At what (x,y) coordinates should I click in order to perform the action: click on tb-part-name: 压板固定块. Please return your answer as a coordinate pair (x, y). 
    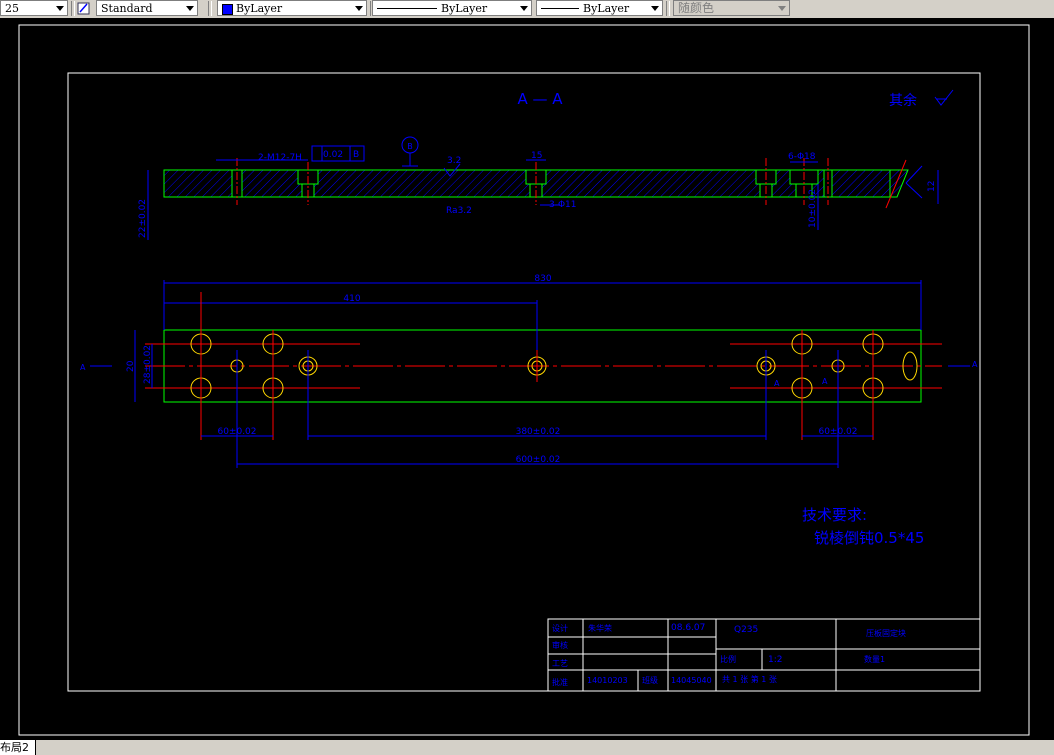
    Looking at the image, I should click on (886, 633).